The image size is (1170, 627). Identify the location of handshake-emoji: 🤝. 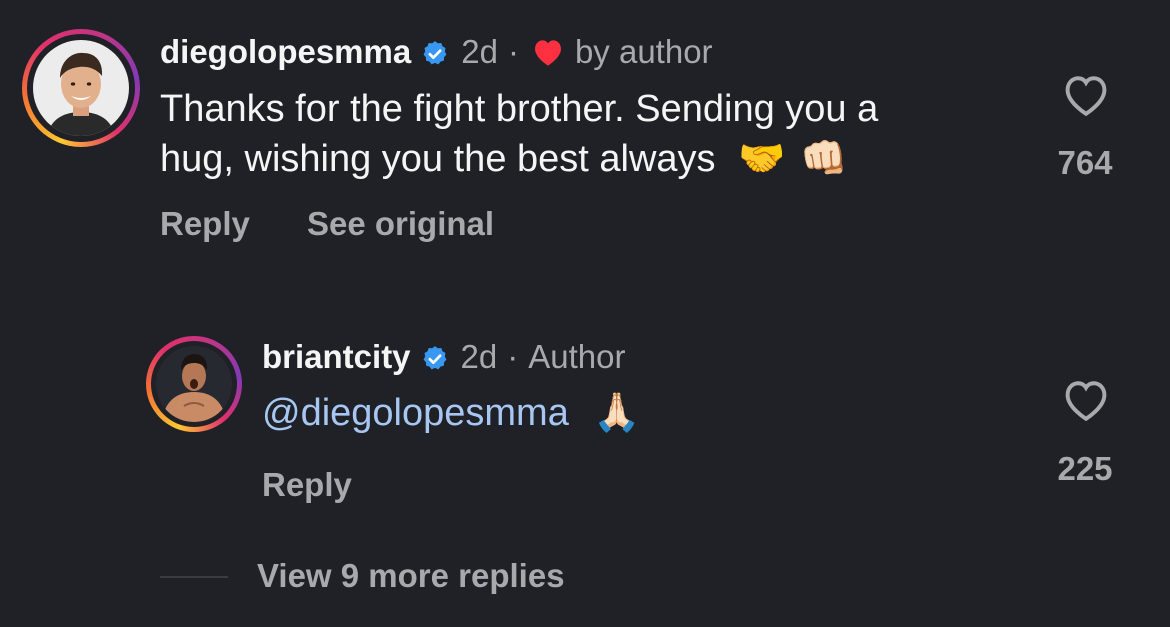
(762, 159).